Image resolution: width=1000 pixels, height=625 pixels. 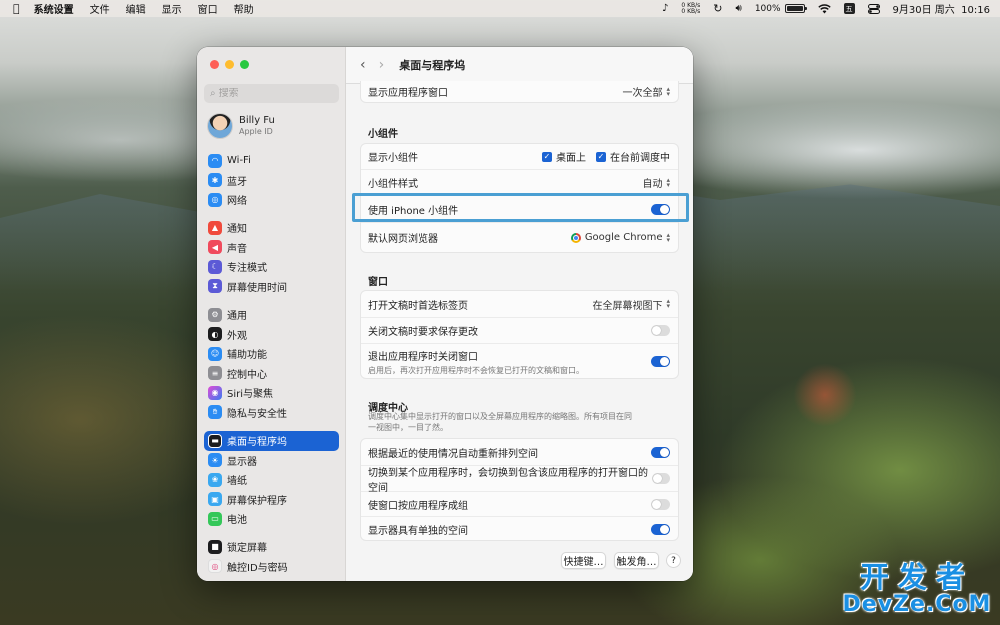 I want to click on bluetooth-icon: ✱, so click(x=215, y=180).